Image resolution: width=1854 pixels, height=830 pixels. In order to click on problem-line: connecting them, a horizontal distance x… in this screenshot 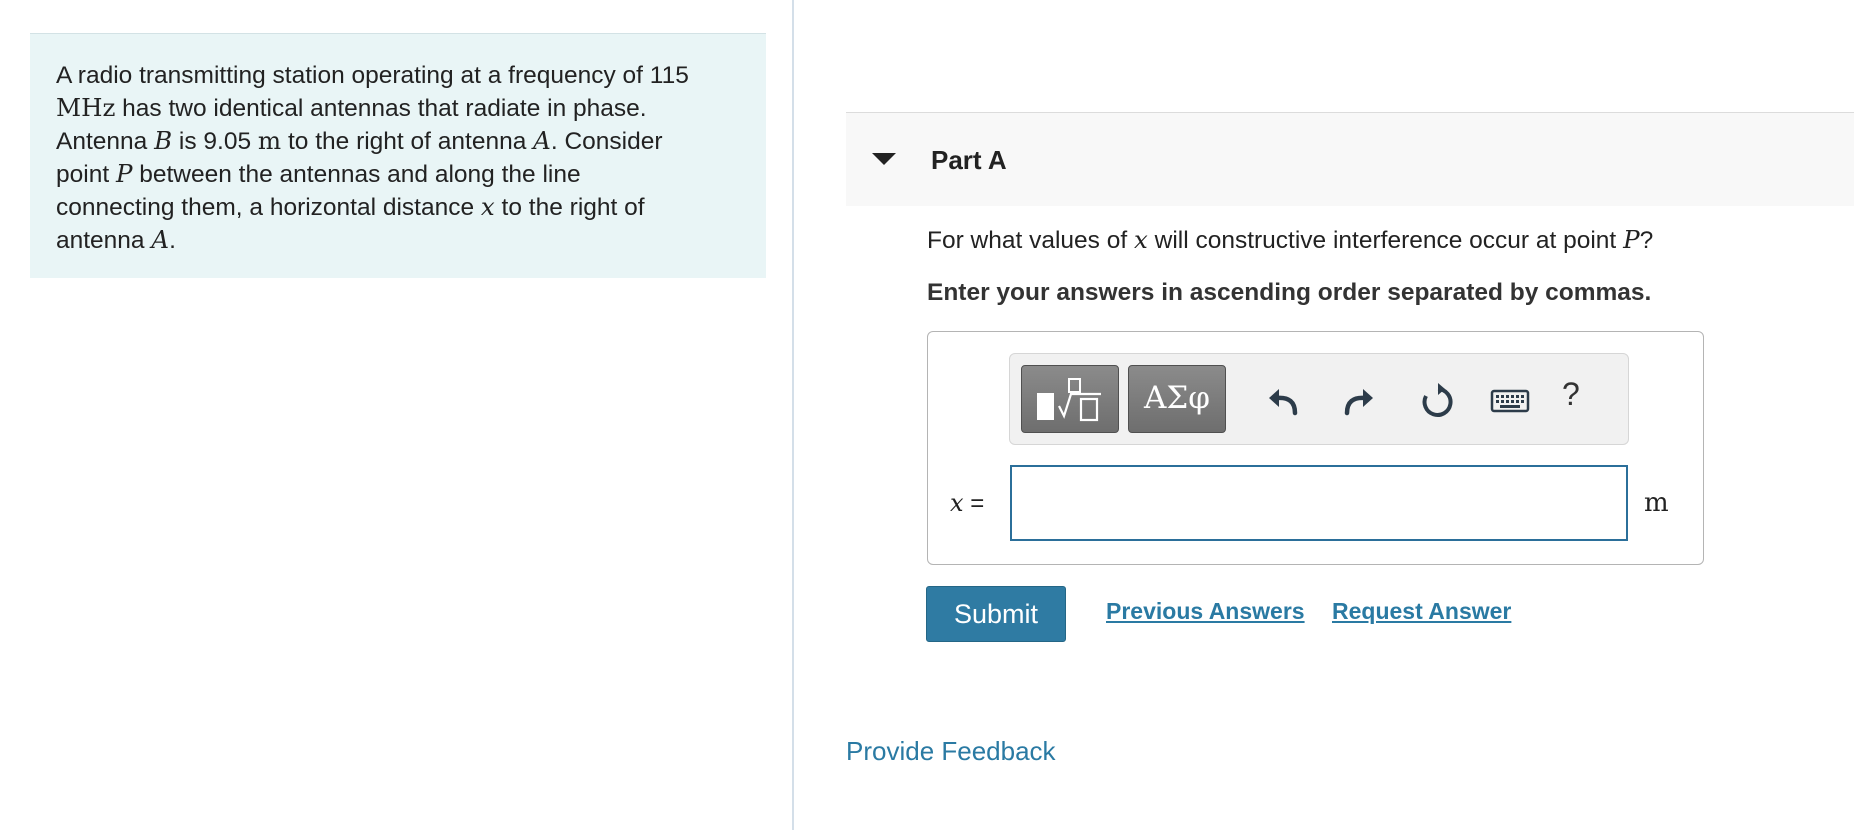, I will do `click(398, 207)`.